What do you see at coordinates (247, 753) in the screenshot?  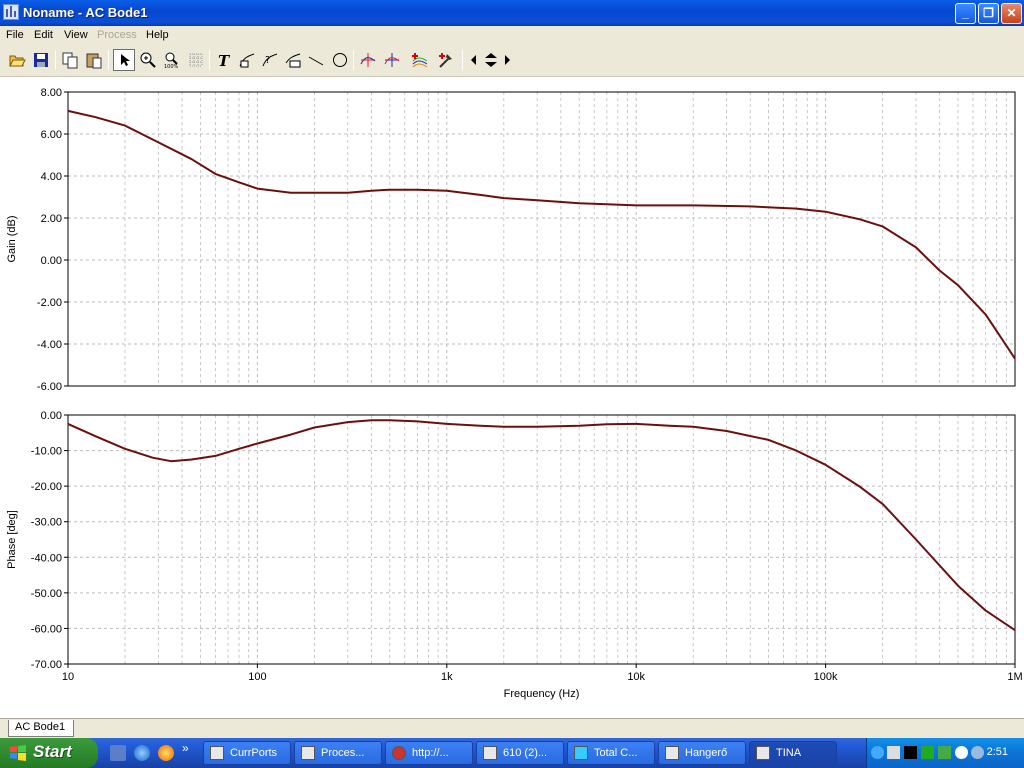 I see `task-currports: CurrPorts` at bounding box center [247, 753].